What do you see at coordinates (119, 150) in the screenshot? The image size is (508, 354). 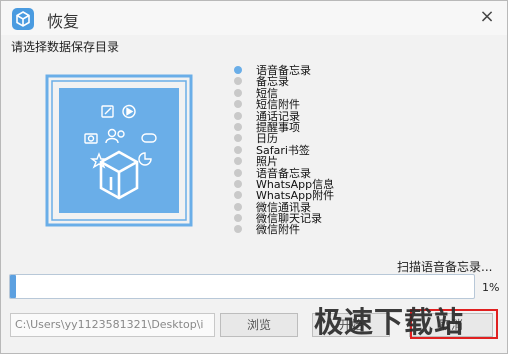 I see `restore-illustration` at bounding box center [119, 150].